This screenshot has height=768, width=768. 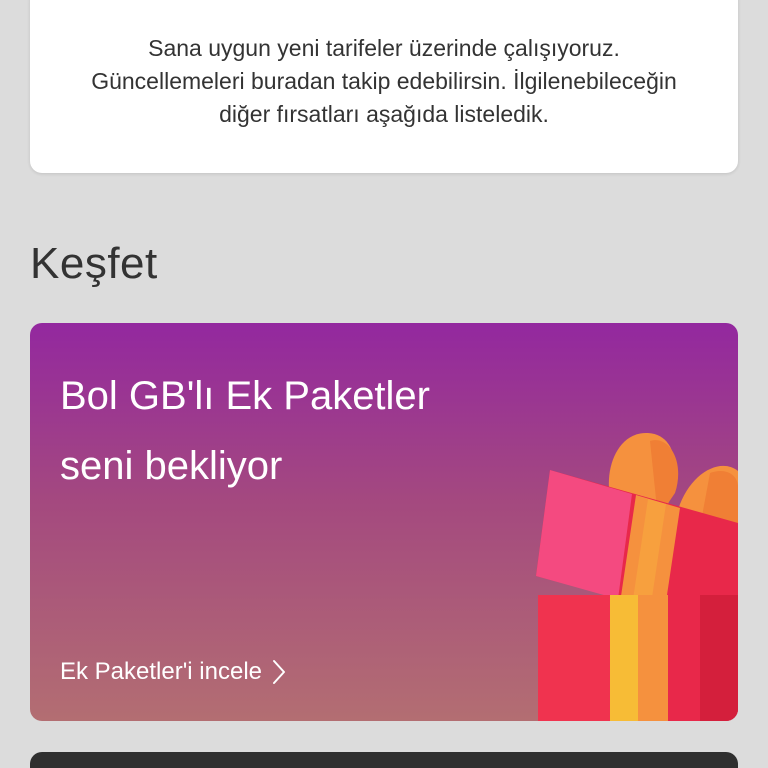 I want to click on promo-title-line: seni bekliyor, so click(x=171, y=466).